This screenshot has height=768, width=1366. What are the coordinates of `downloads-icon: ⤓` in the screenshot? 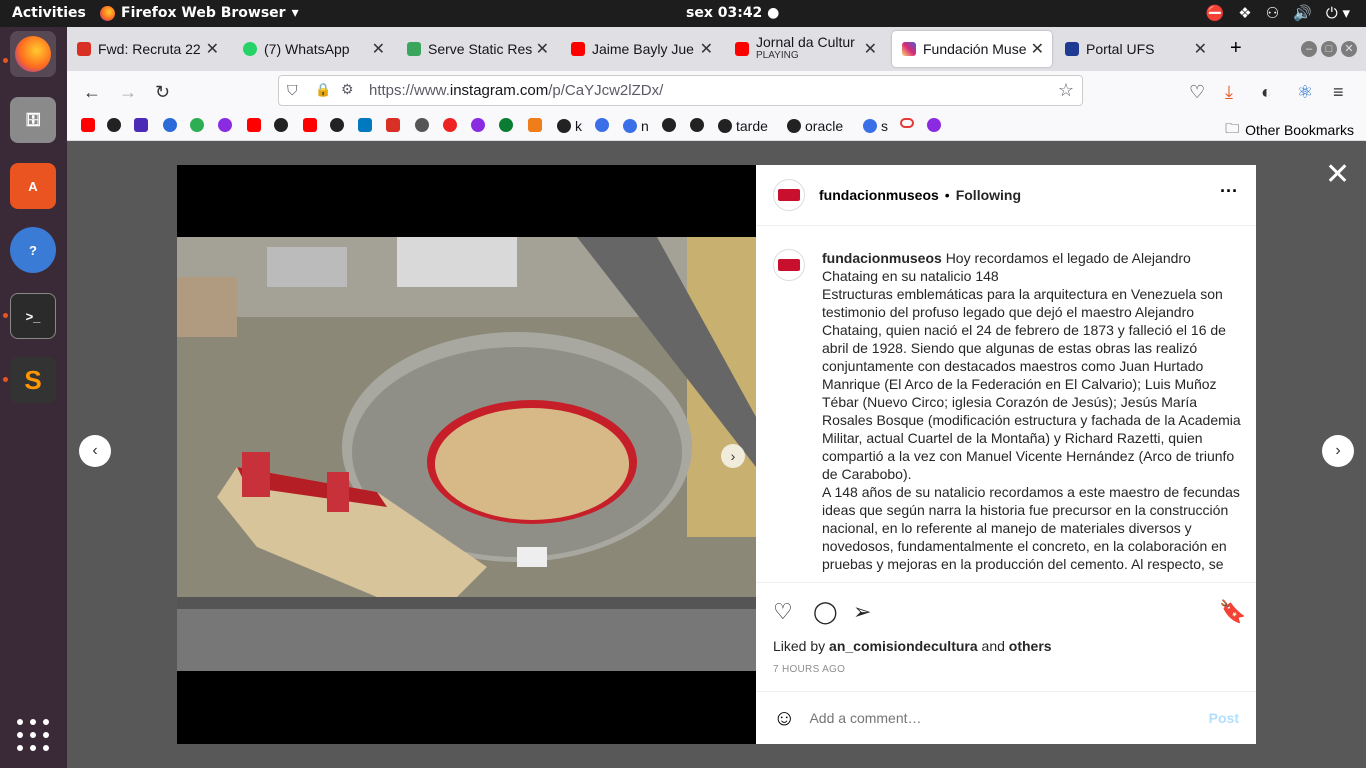 It's located at (1229, 92).